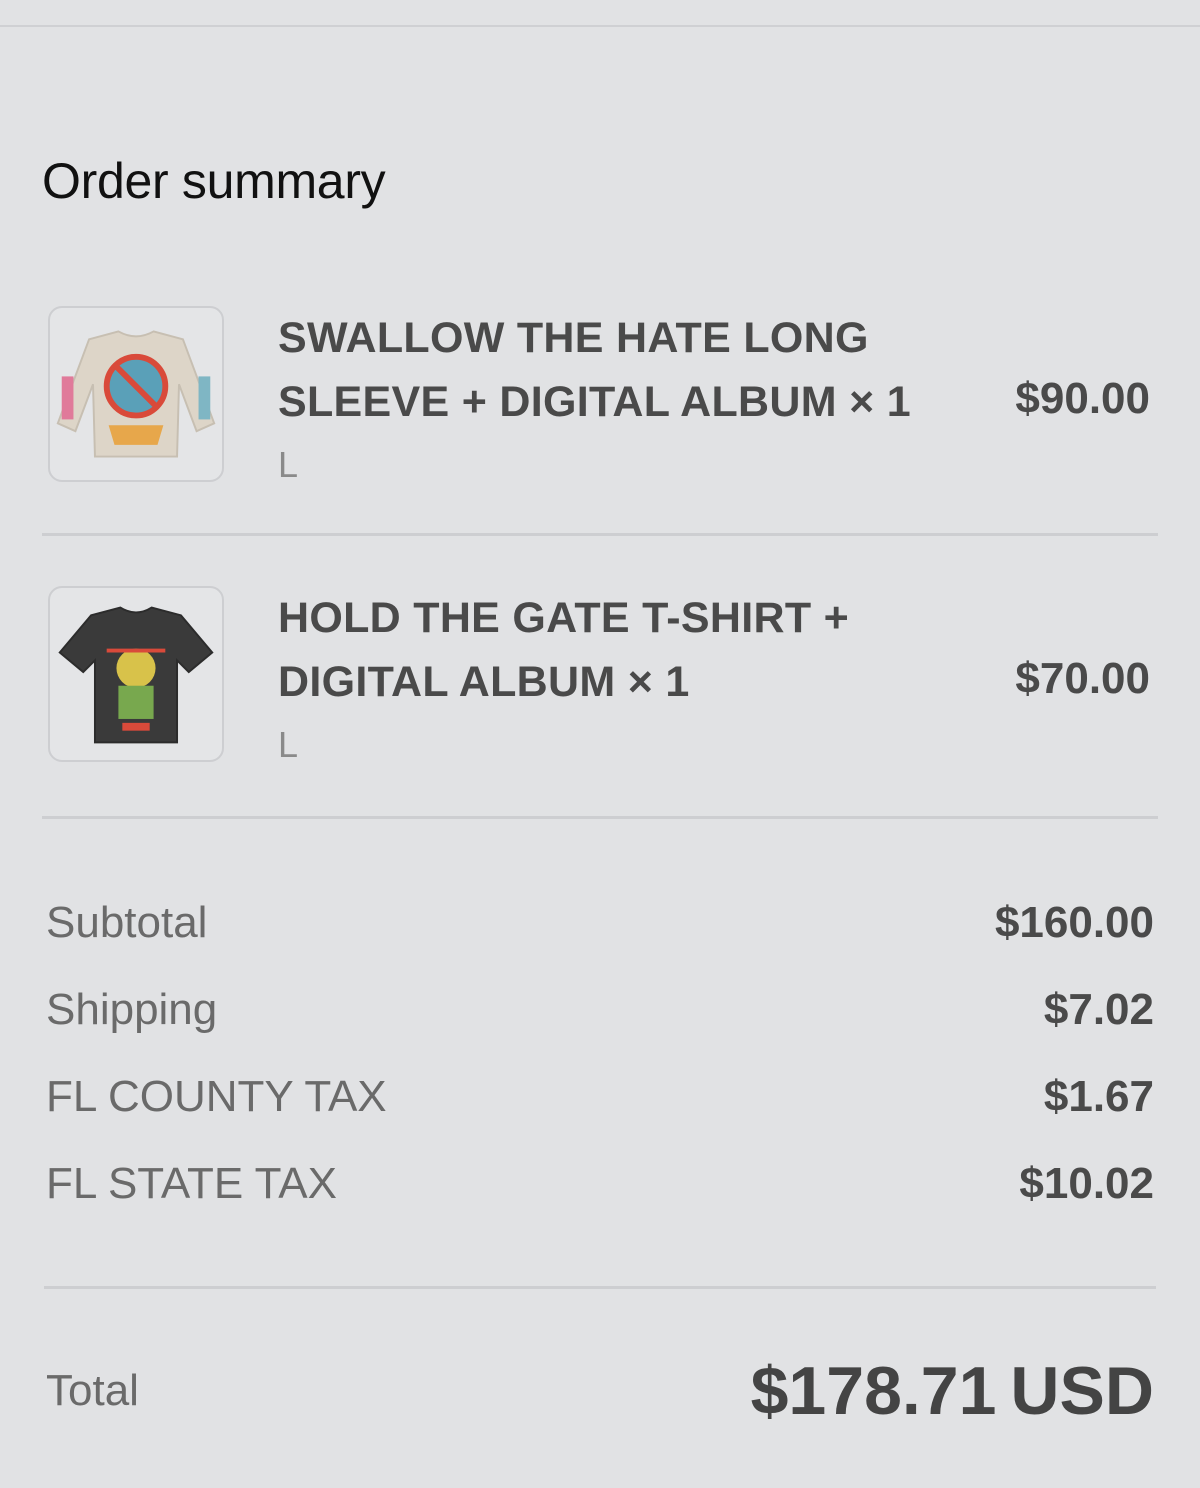 The height and width of the screenshot is (1488, 1200). Describe the element at coordinates (136, 674) in the screenshot. I see `t-shirt-icon` at that location.